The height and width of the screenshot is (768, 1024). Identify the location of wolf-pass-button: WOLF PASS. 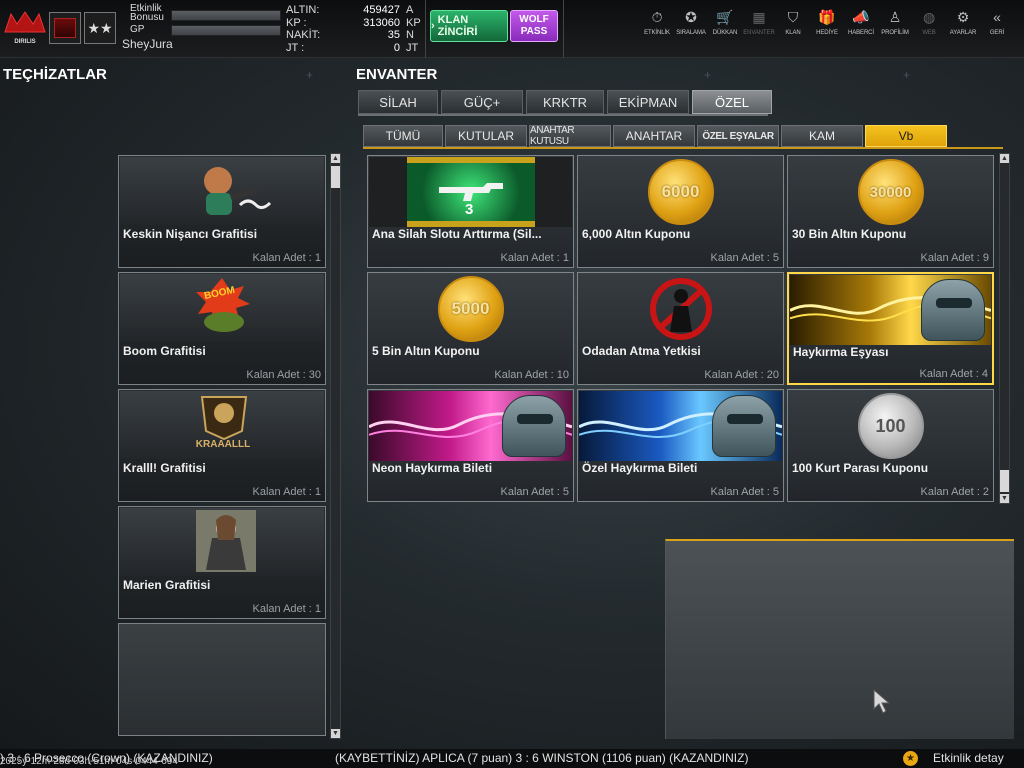
(534, 26).